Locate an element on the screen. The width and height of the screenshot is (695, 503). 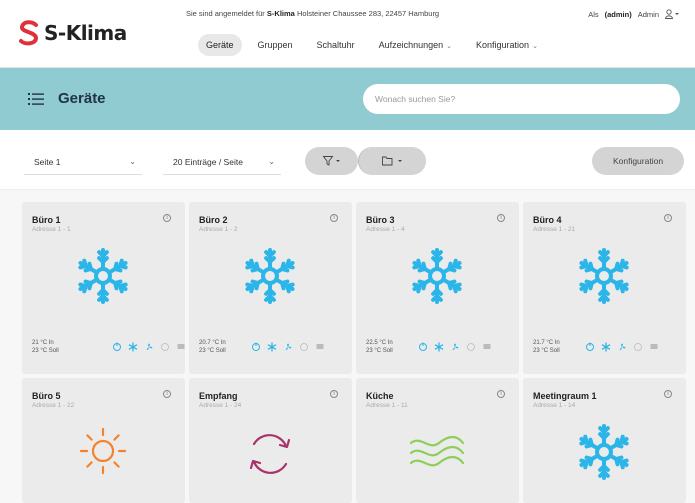
device-address: Adresse 1 - 2 is located at coordinates (218, 229).